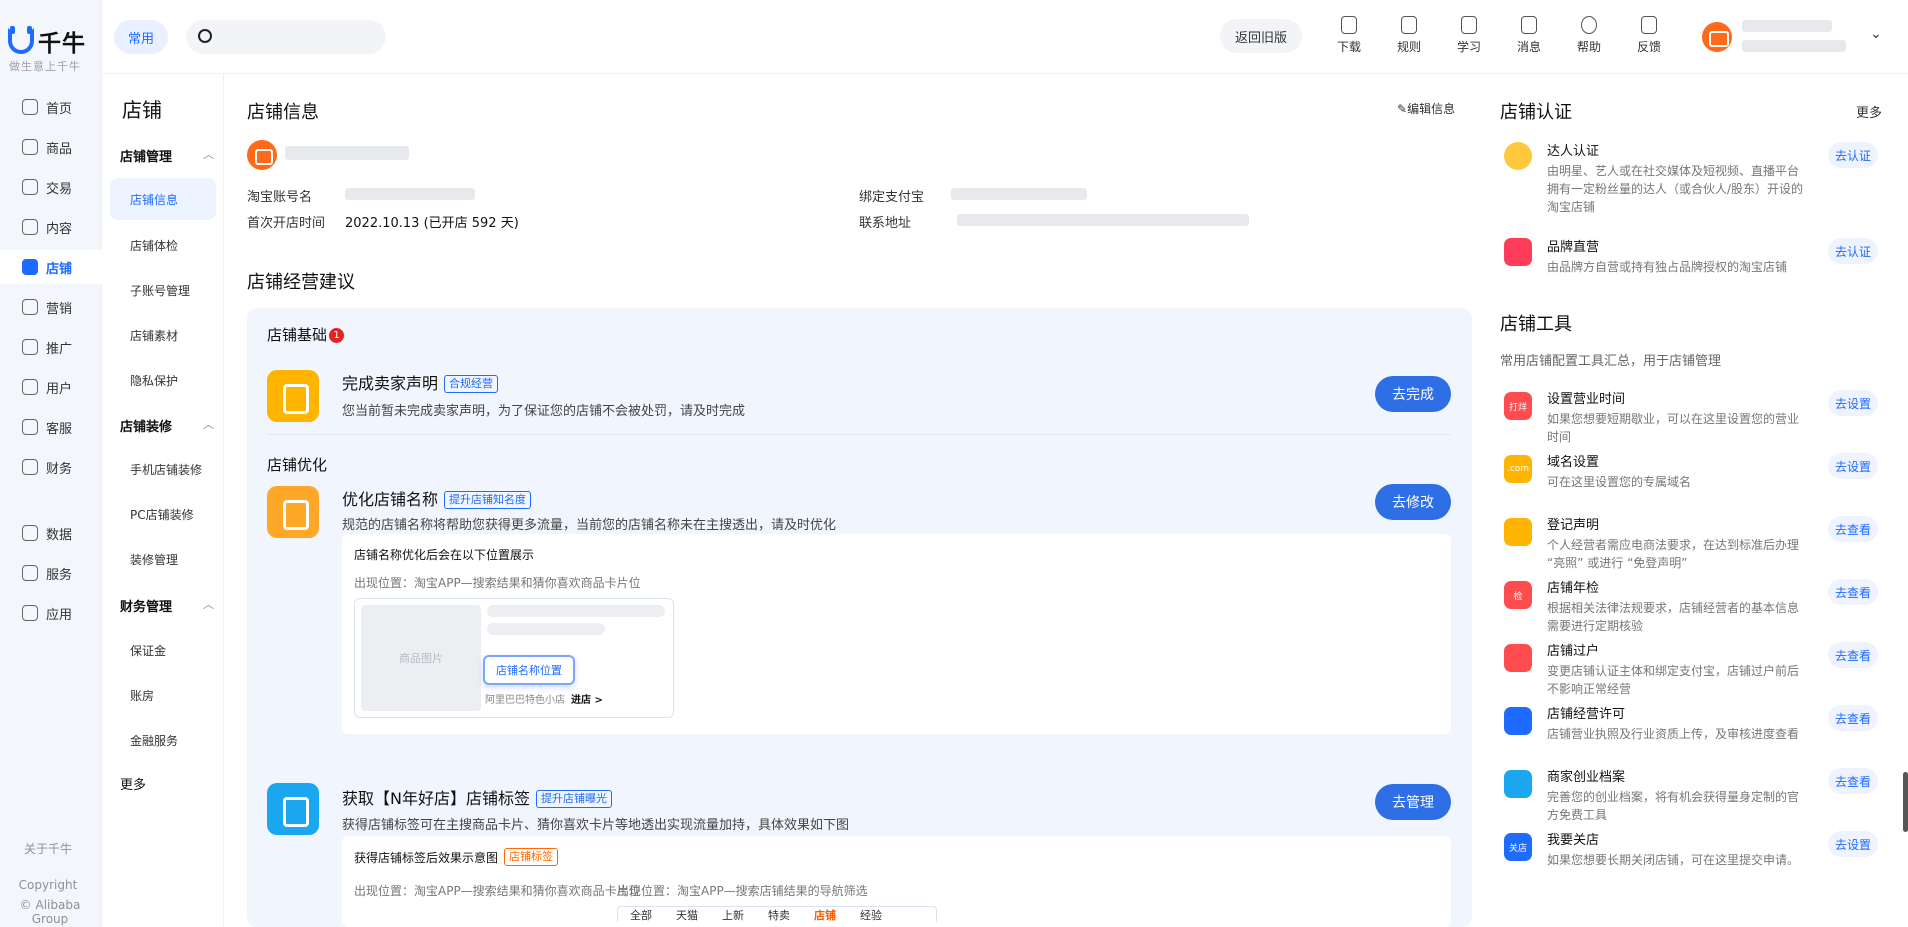 This screenshot has width=1908, height=927. Describe the element at coordinates (1103, 220) in the screenshot. I see `address-redacted` at that location.